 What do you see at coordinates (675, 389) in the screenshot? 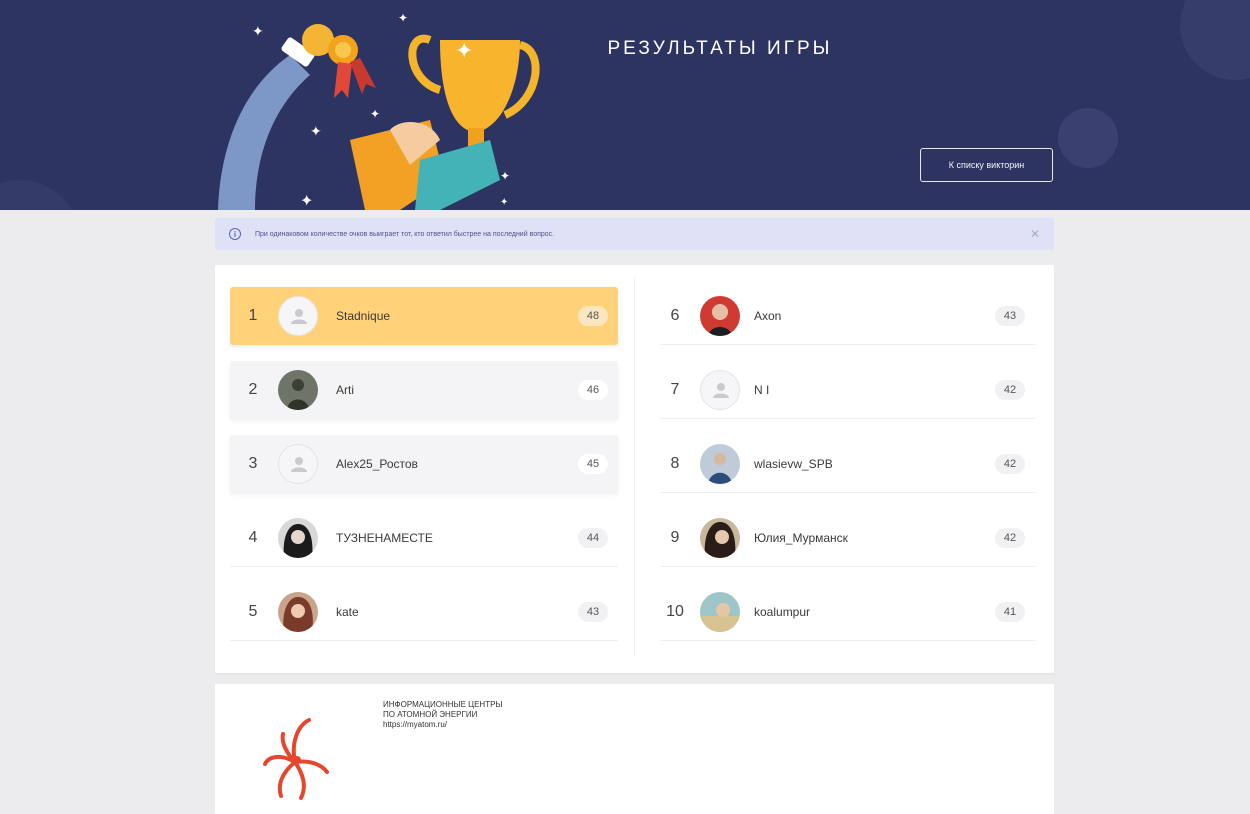
I see `rank: 7` at bounding box center [675, 389].